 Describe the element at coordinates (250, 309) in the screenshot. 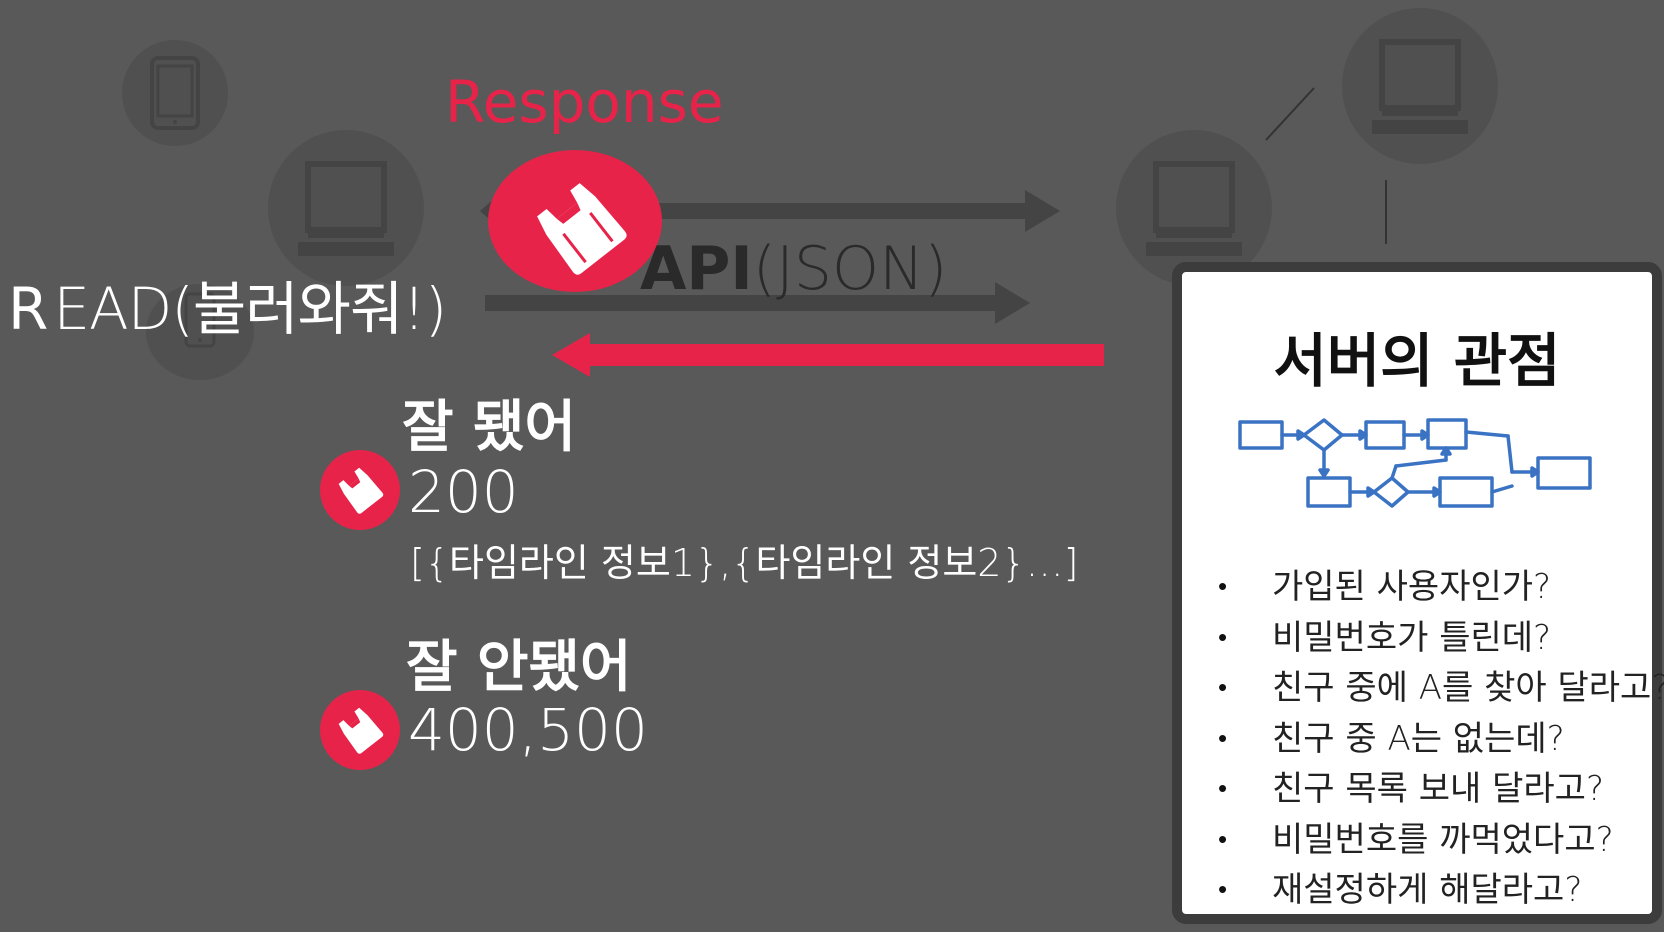

I see `read-label-rest: EAD(불러와줘!)` at that location.